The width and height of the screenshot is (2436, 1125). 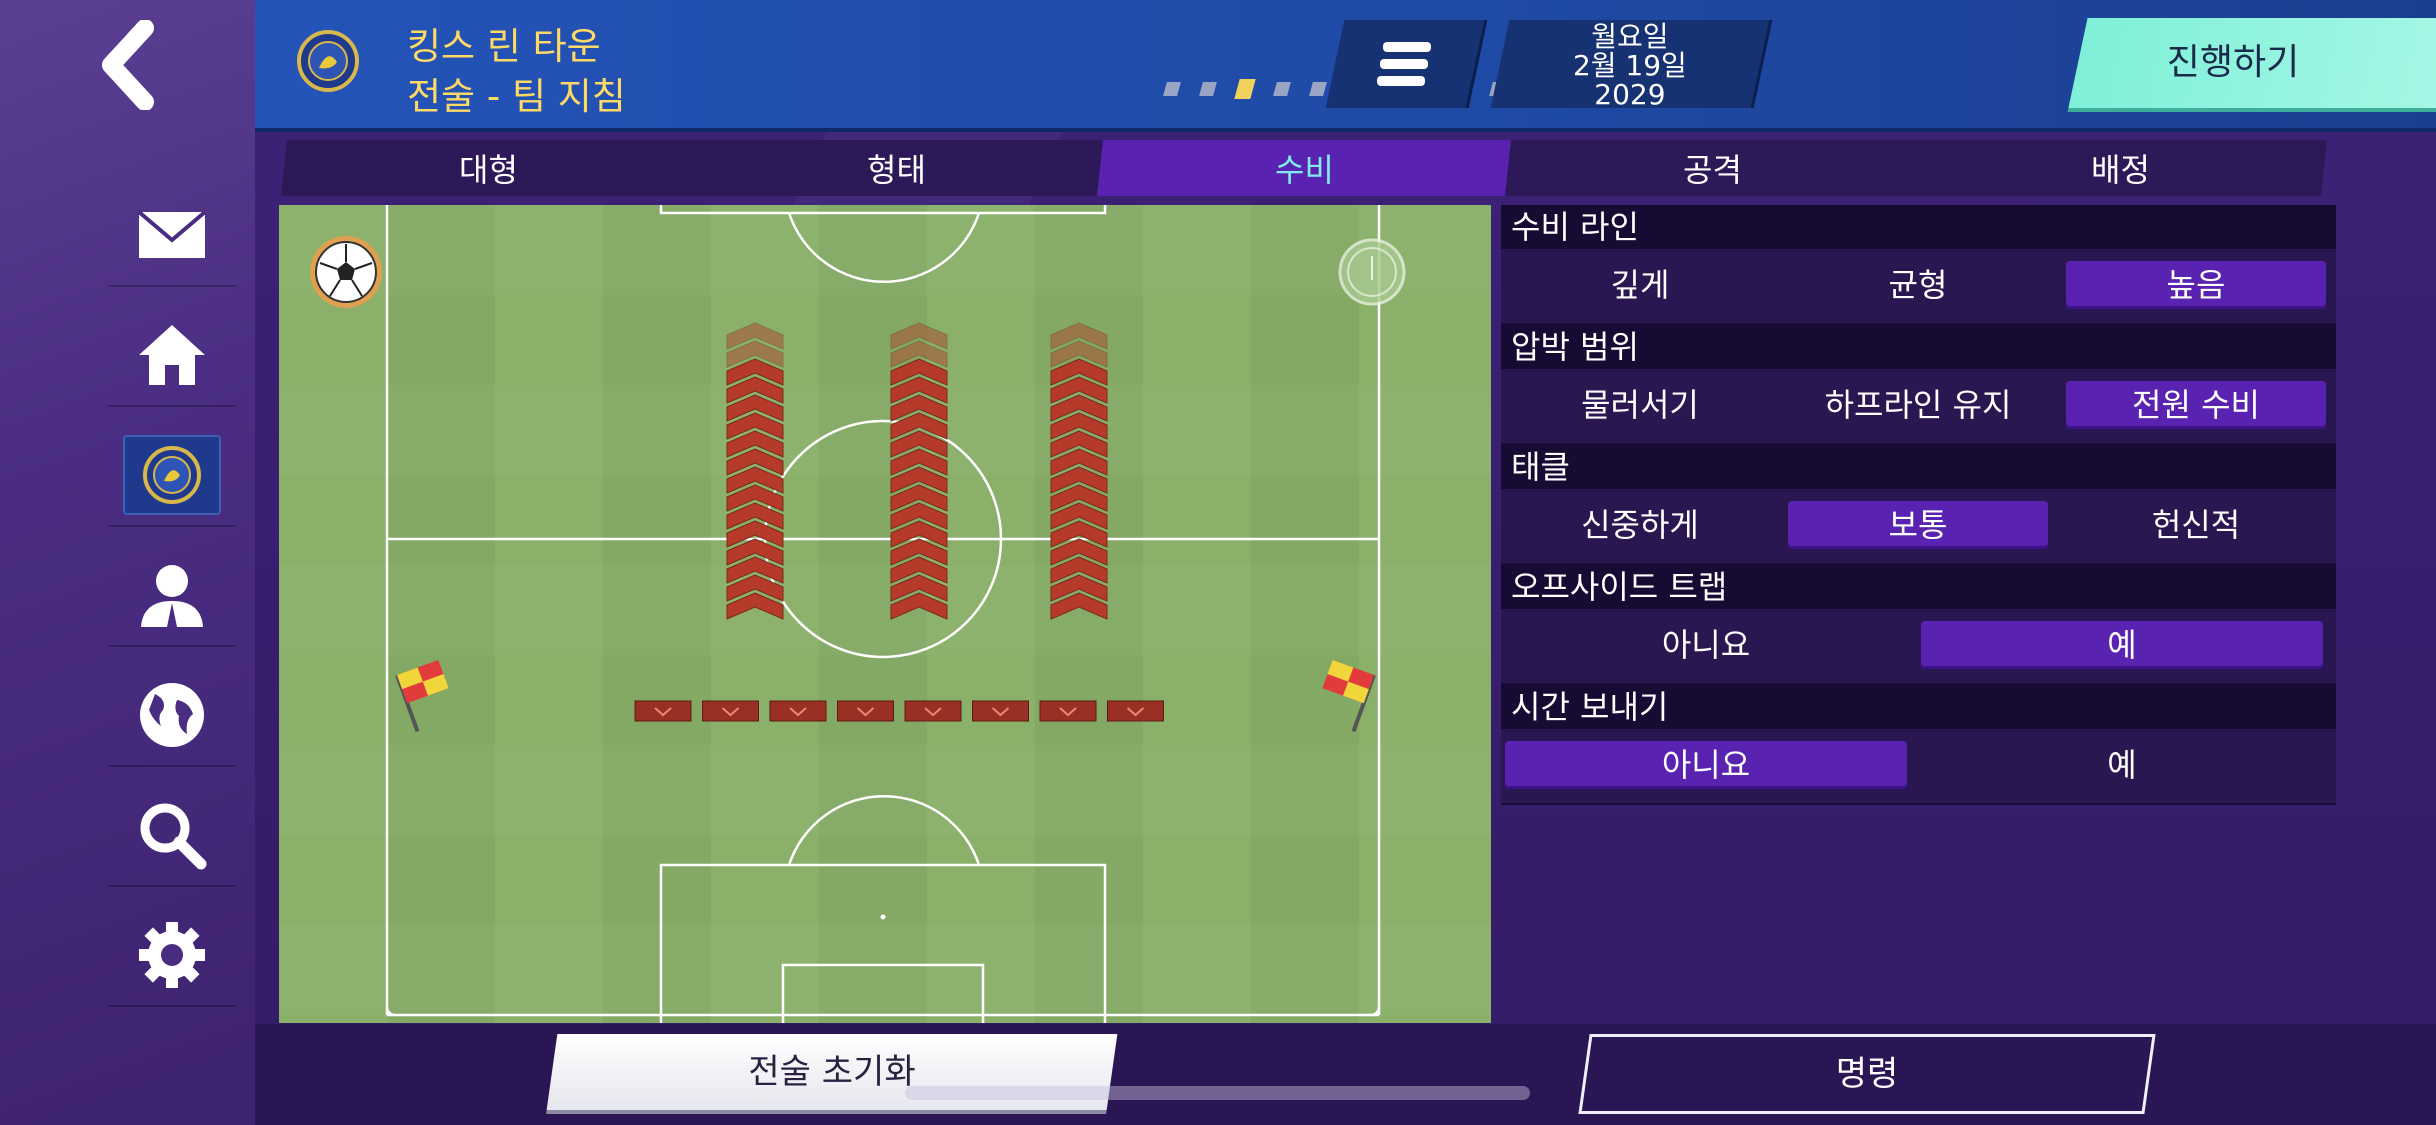 I want to click on ball-icon, so click(x=346, y=272).